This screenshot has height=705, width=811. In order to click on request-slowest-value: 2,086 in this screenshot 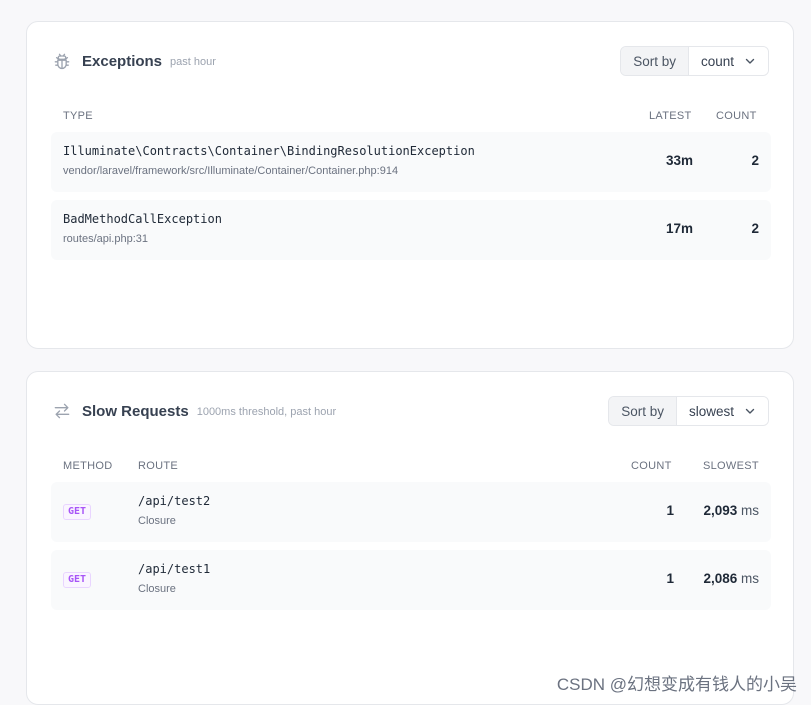, I will do `click(720, 578)`.